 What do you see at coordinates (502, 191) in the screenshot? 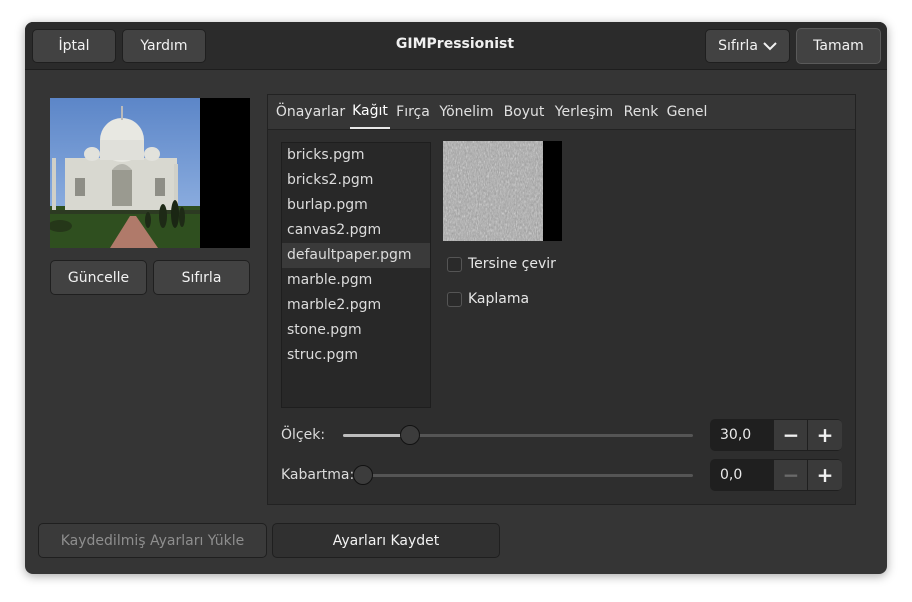
I see `paper-texture-preview` at bounding box center [502, 191].